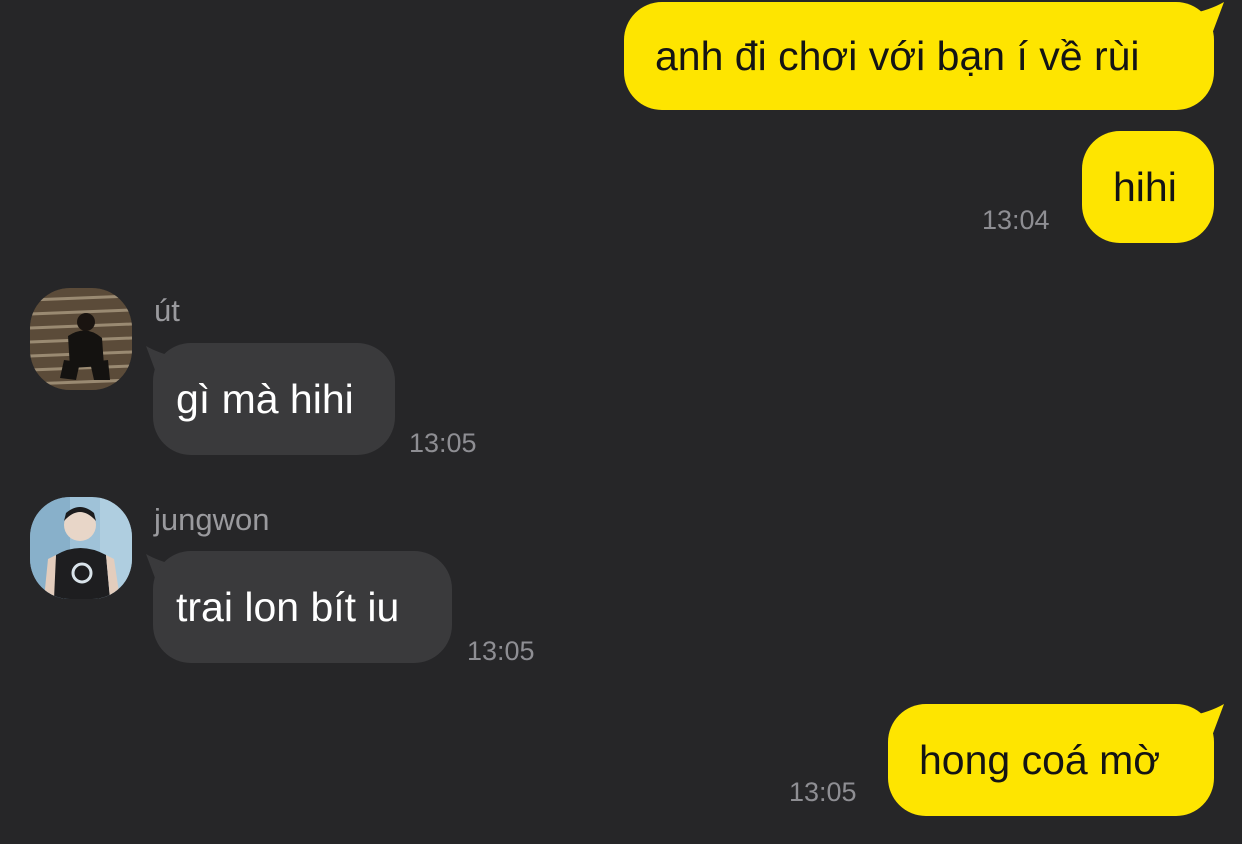 The width and height of the screenshot is (1242, 844). Describe the element at coordinates (1016, 220) in the screenshot. I see `timestamp: 13:04` at that location.